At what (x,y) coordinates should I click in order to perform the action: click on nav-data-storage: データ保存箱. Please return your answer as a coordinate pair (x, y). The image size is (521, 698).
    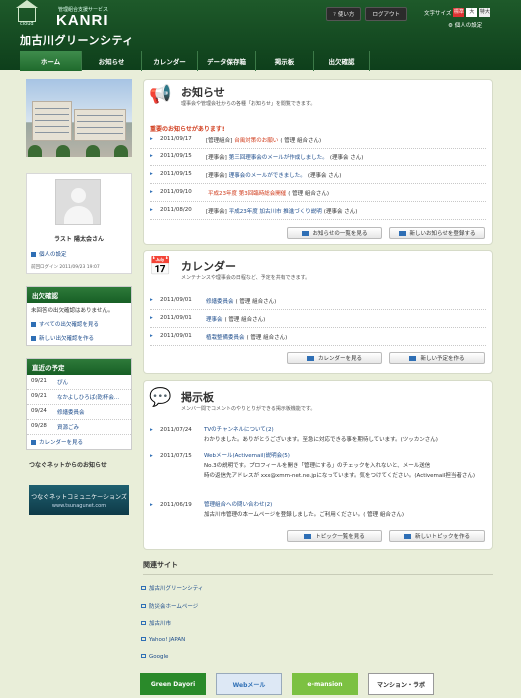
    Looking at the image, I should click on (227, 61).